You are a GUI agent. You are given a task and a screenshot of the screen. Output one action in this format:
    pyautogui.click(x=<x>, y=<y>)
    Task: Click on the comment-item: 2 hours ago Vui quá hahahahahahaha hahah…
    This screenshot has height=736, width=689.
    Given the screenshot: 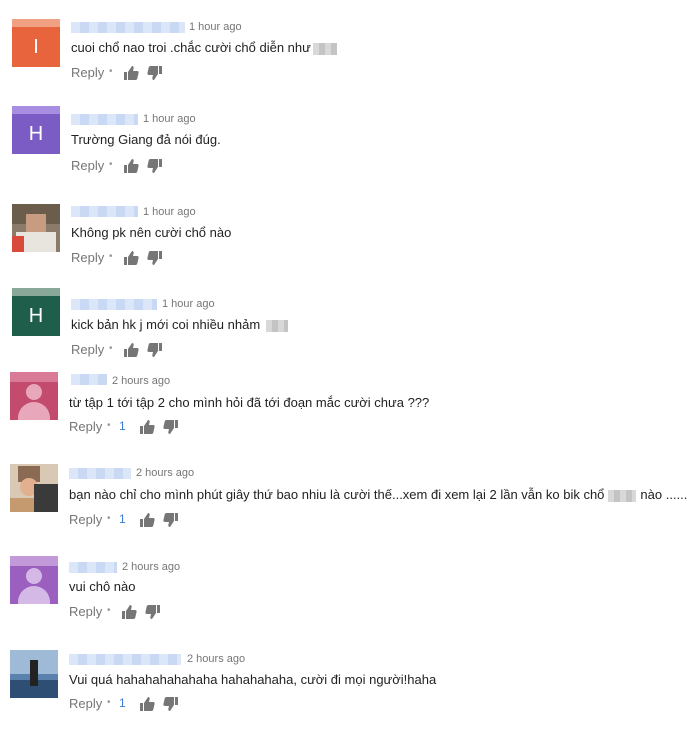 What is the action you would take?
    pyautogui.click(x=344, y=690)
    